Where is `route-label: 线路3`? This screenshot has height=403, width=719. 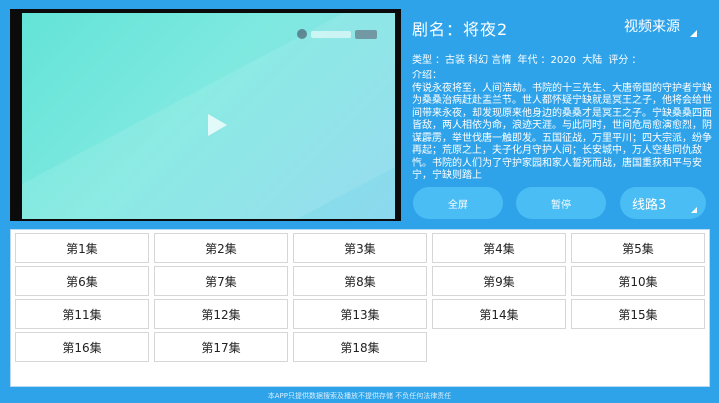
route-label: 线路3 is located at coordinates (649, 205).